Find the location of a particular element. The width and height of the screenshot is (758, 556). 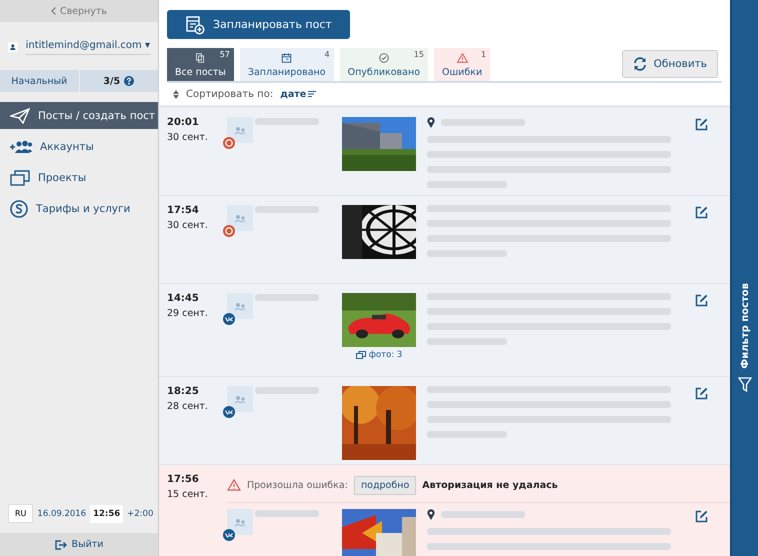

details-button: подробно is located at coordinates (385, 485).